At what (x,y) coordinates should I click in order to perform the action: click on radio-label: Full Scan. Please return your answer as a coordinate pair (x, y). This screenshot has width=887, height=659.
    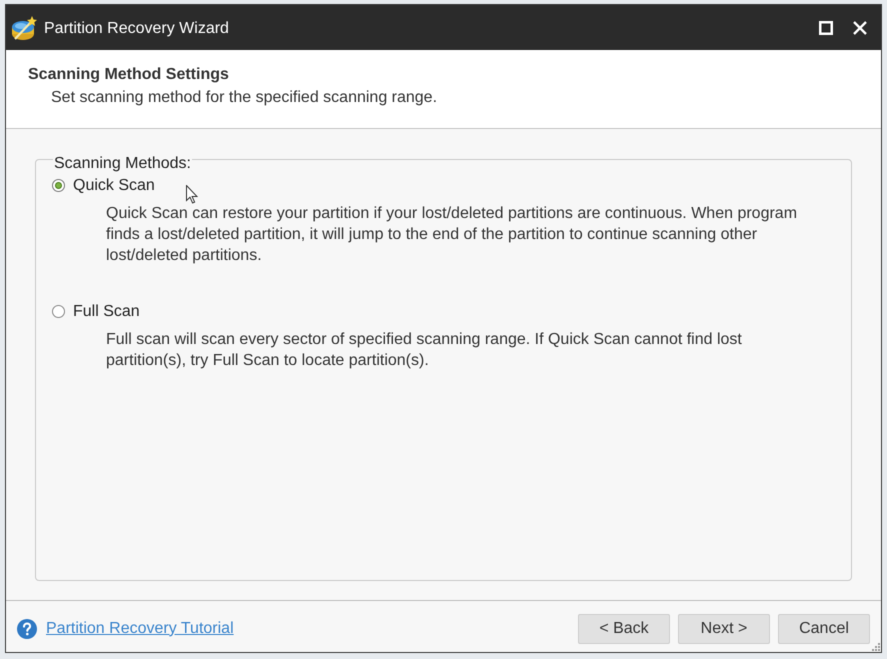
    Looking at the image, I should click on (106, 312).